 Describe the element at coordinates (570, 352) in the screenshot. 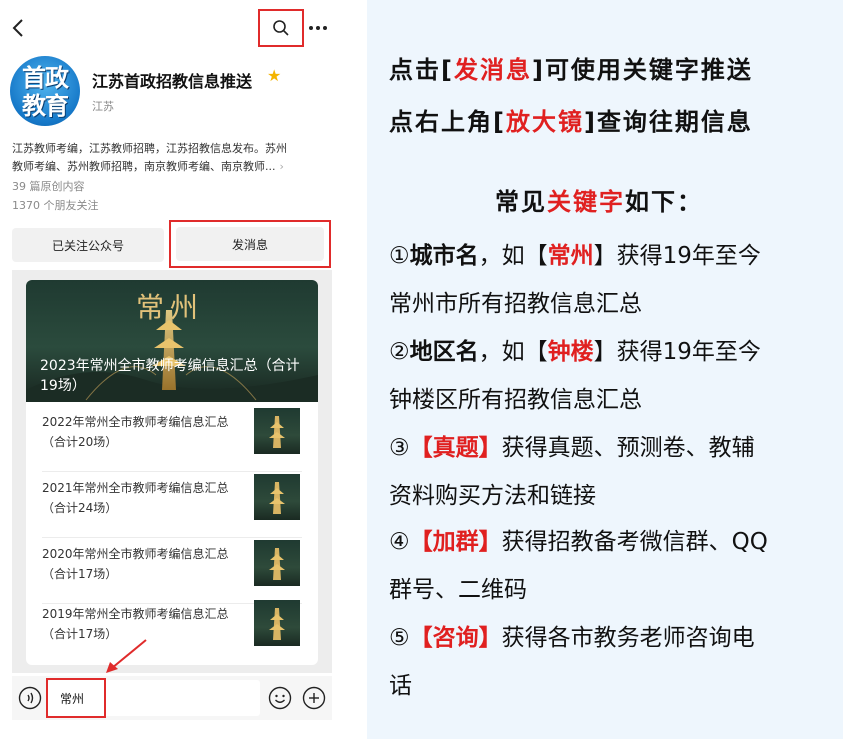

I see `keyword-example: 钟楼` at that location.